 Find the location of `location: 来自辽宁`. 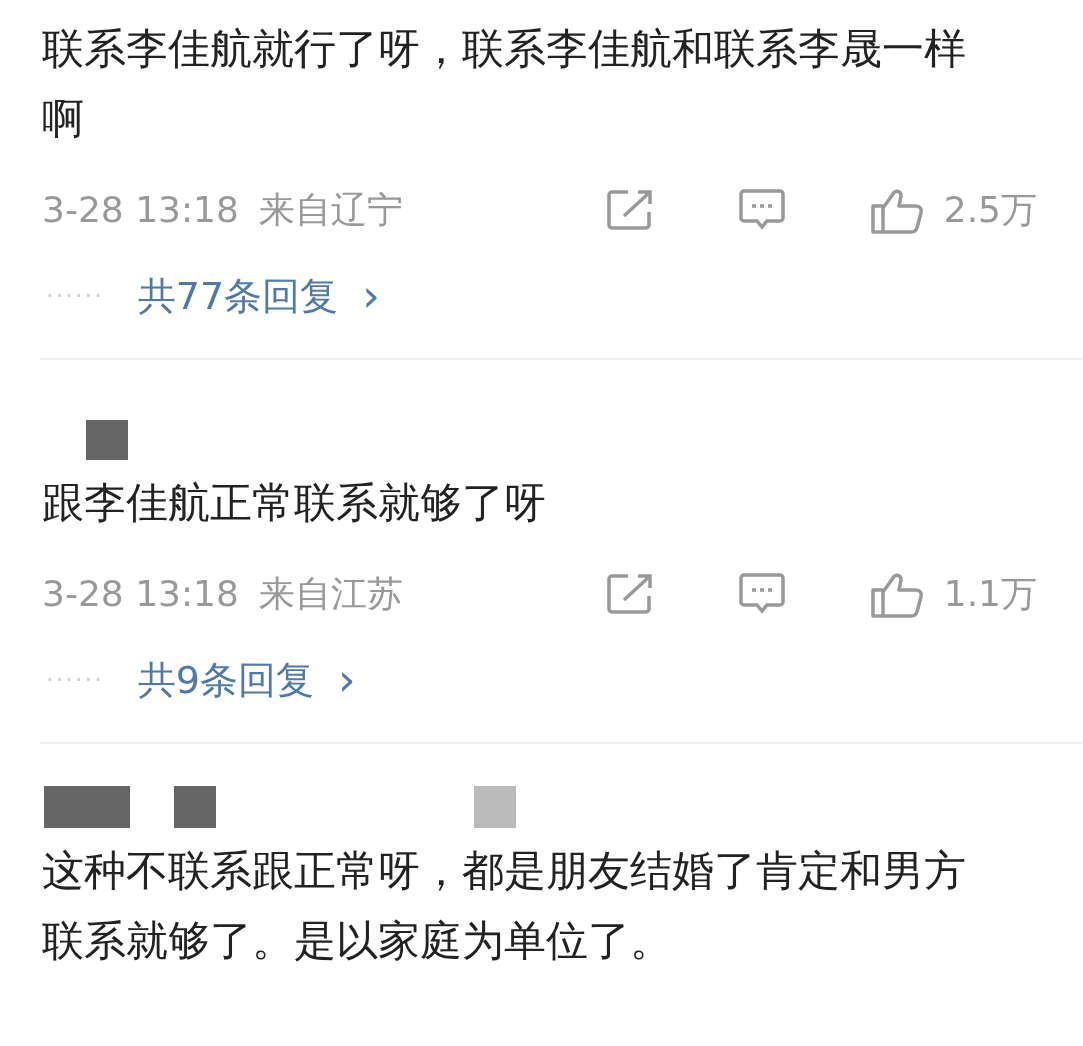

location: 来自辽宁 is located at coordinates (330, 210).